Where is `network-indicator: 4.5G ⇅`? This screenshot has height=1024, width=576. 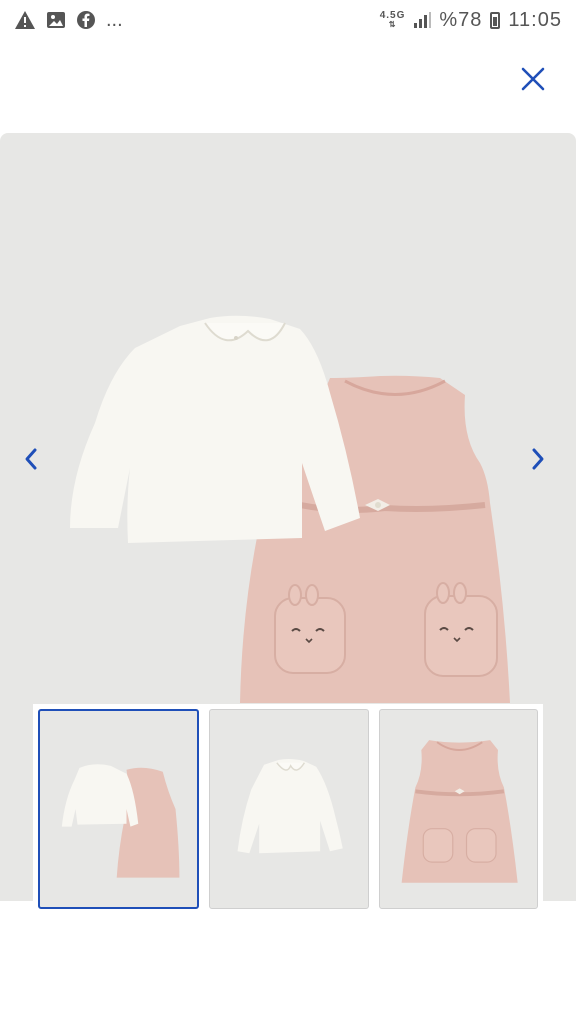 network-indicator: 4.5G ⇅ is located at coordinates (392, 20).